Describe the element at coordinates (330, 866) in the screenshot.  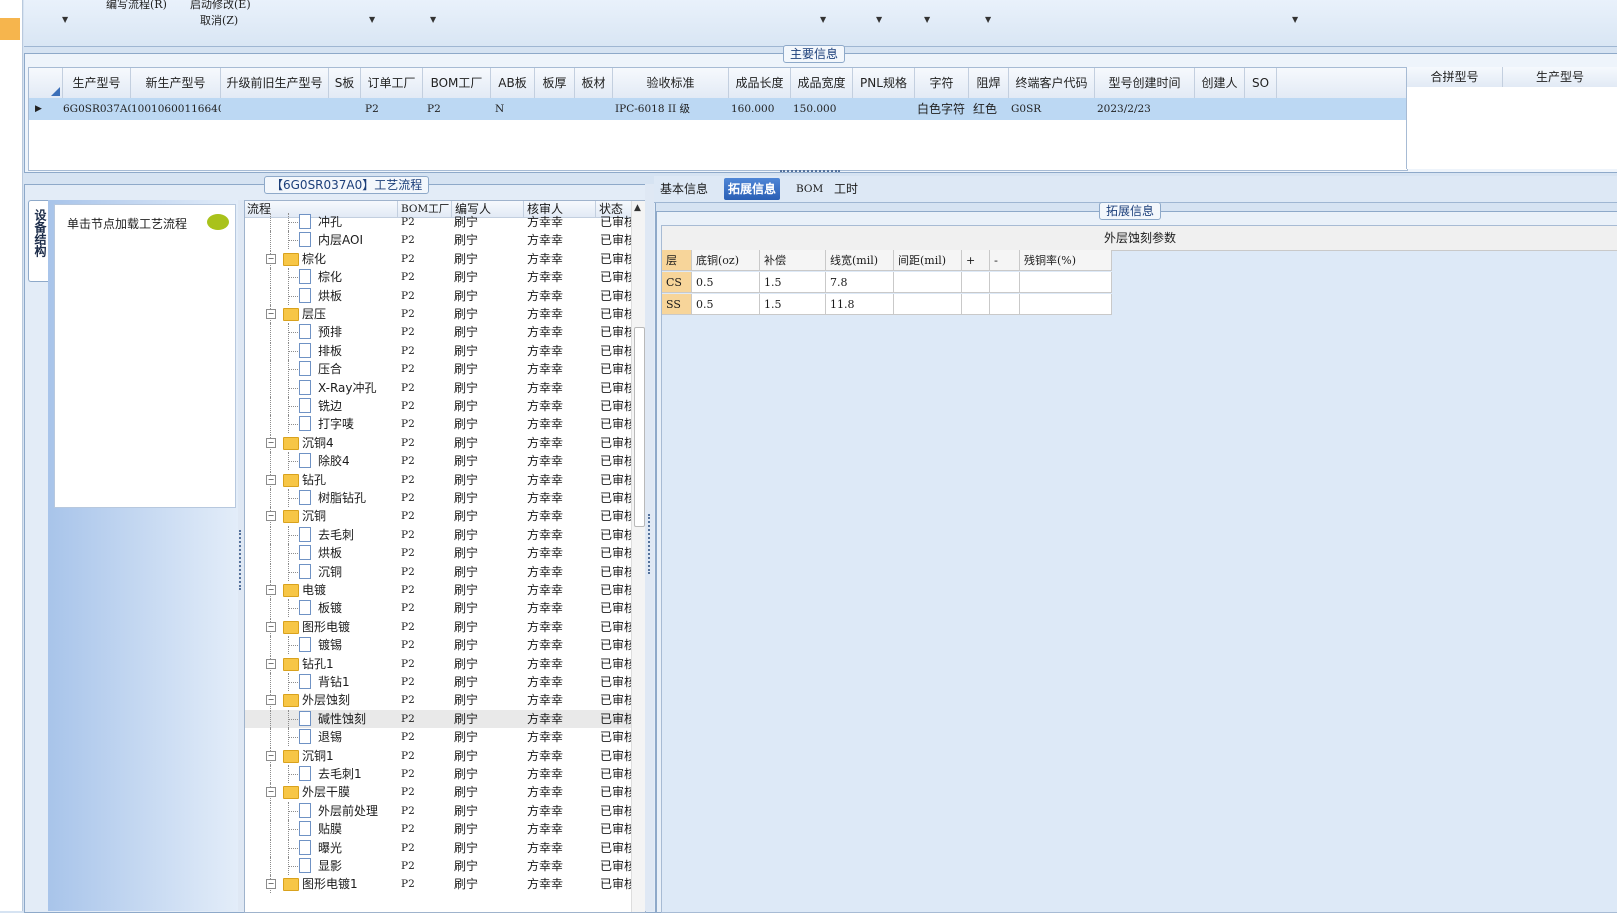
I see `tree-node-label: 显影` at that location.